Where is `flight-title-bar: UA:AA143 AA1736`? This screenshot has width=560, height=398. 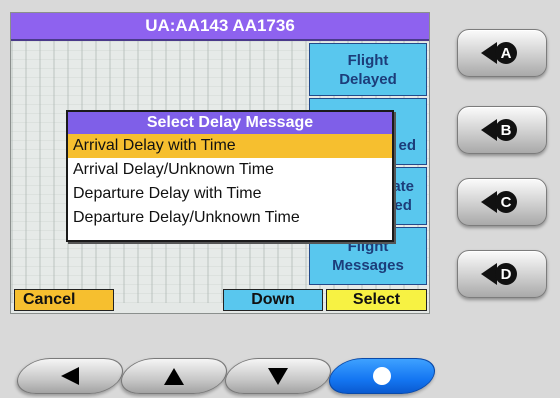 flight-title-bar: UA:AA143 AA1736 is located at coordinates (220, 27).